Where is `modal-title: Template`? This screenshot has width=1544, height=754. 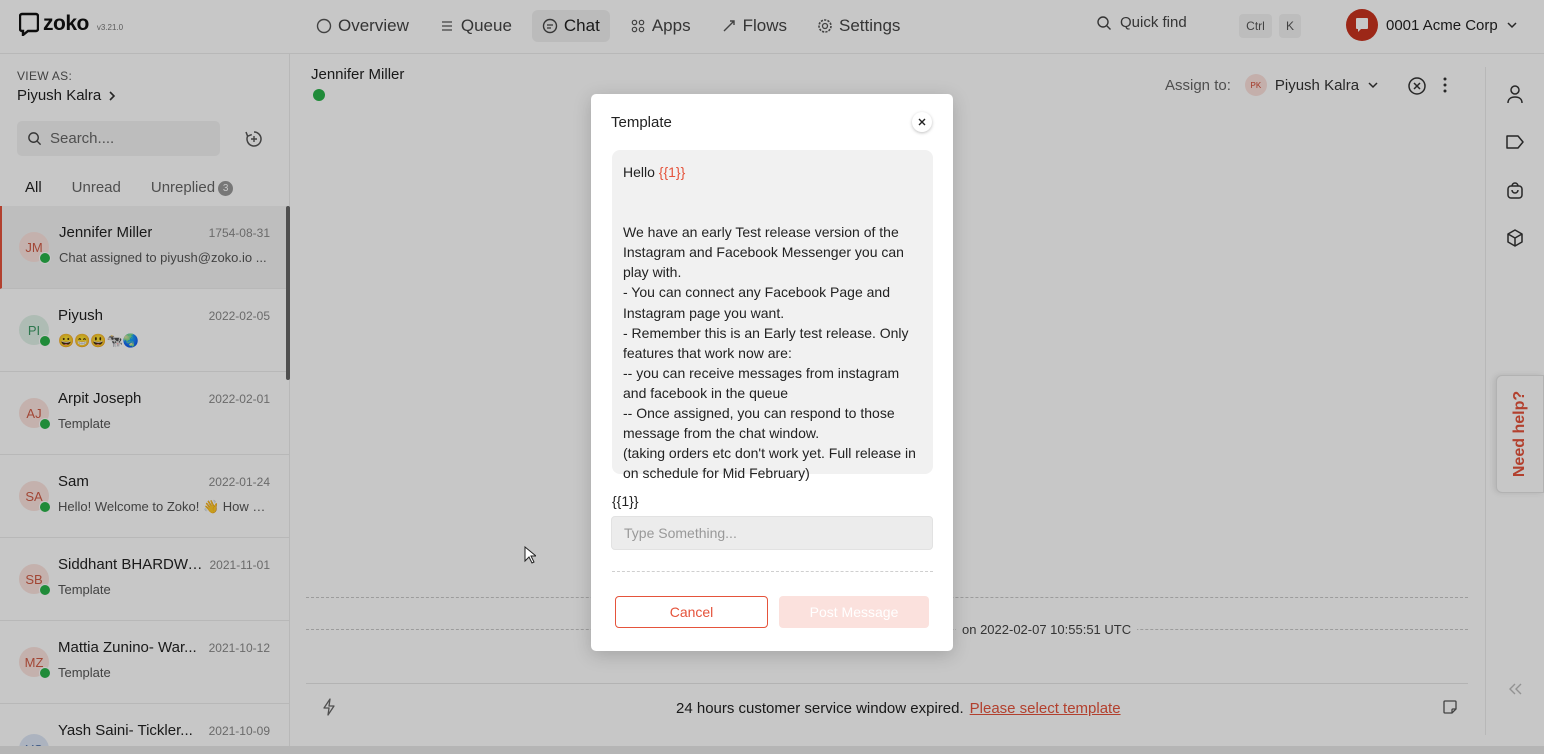 modal-title: Template is located at coordinates (641, 122).